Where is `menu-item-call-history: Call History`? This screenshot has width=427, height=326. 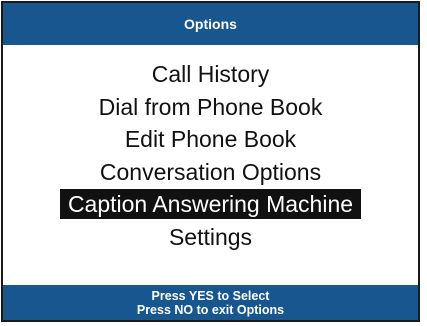 menu-item-call-history: Call History is located at coordinates (210, 74).